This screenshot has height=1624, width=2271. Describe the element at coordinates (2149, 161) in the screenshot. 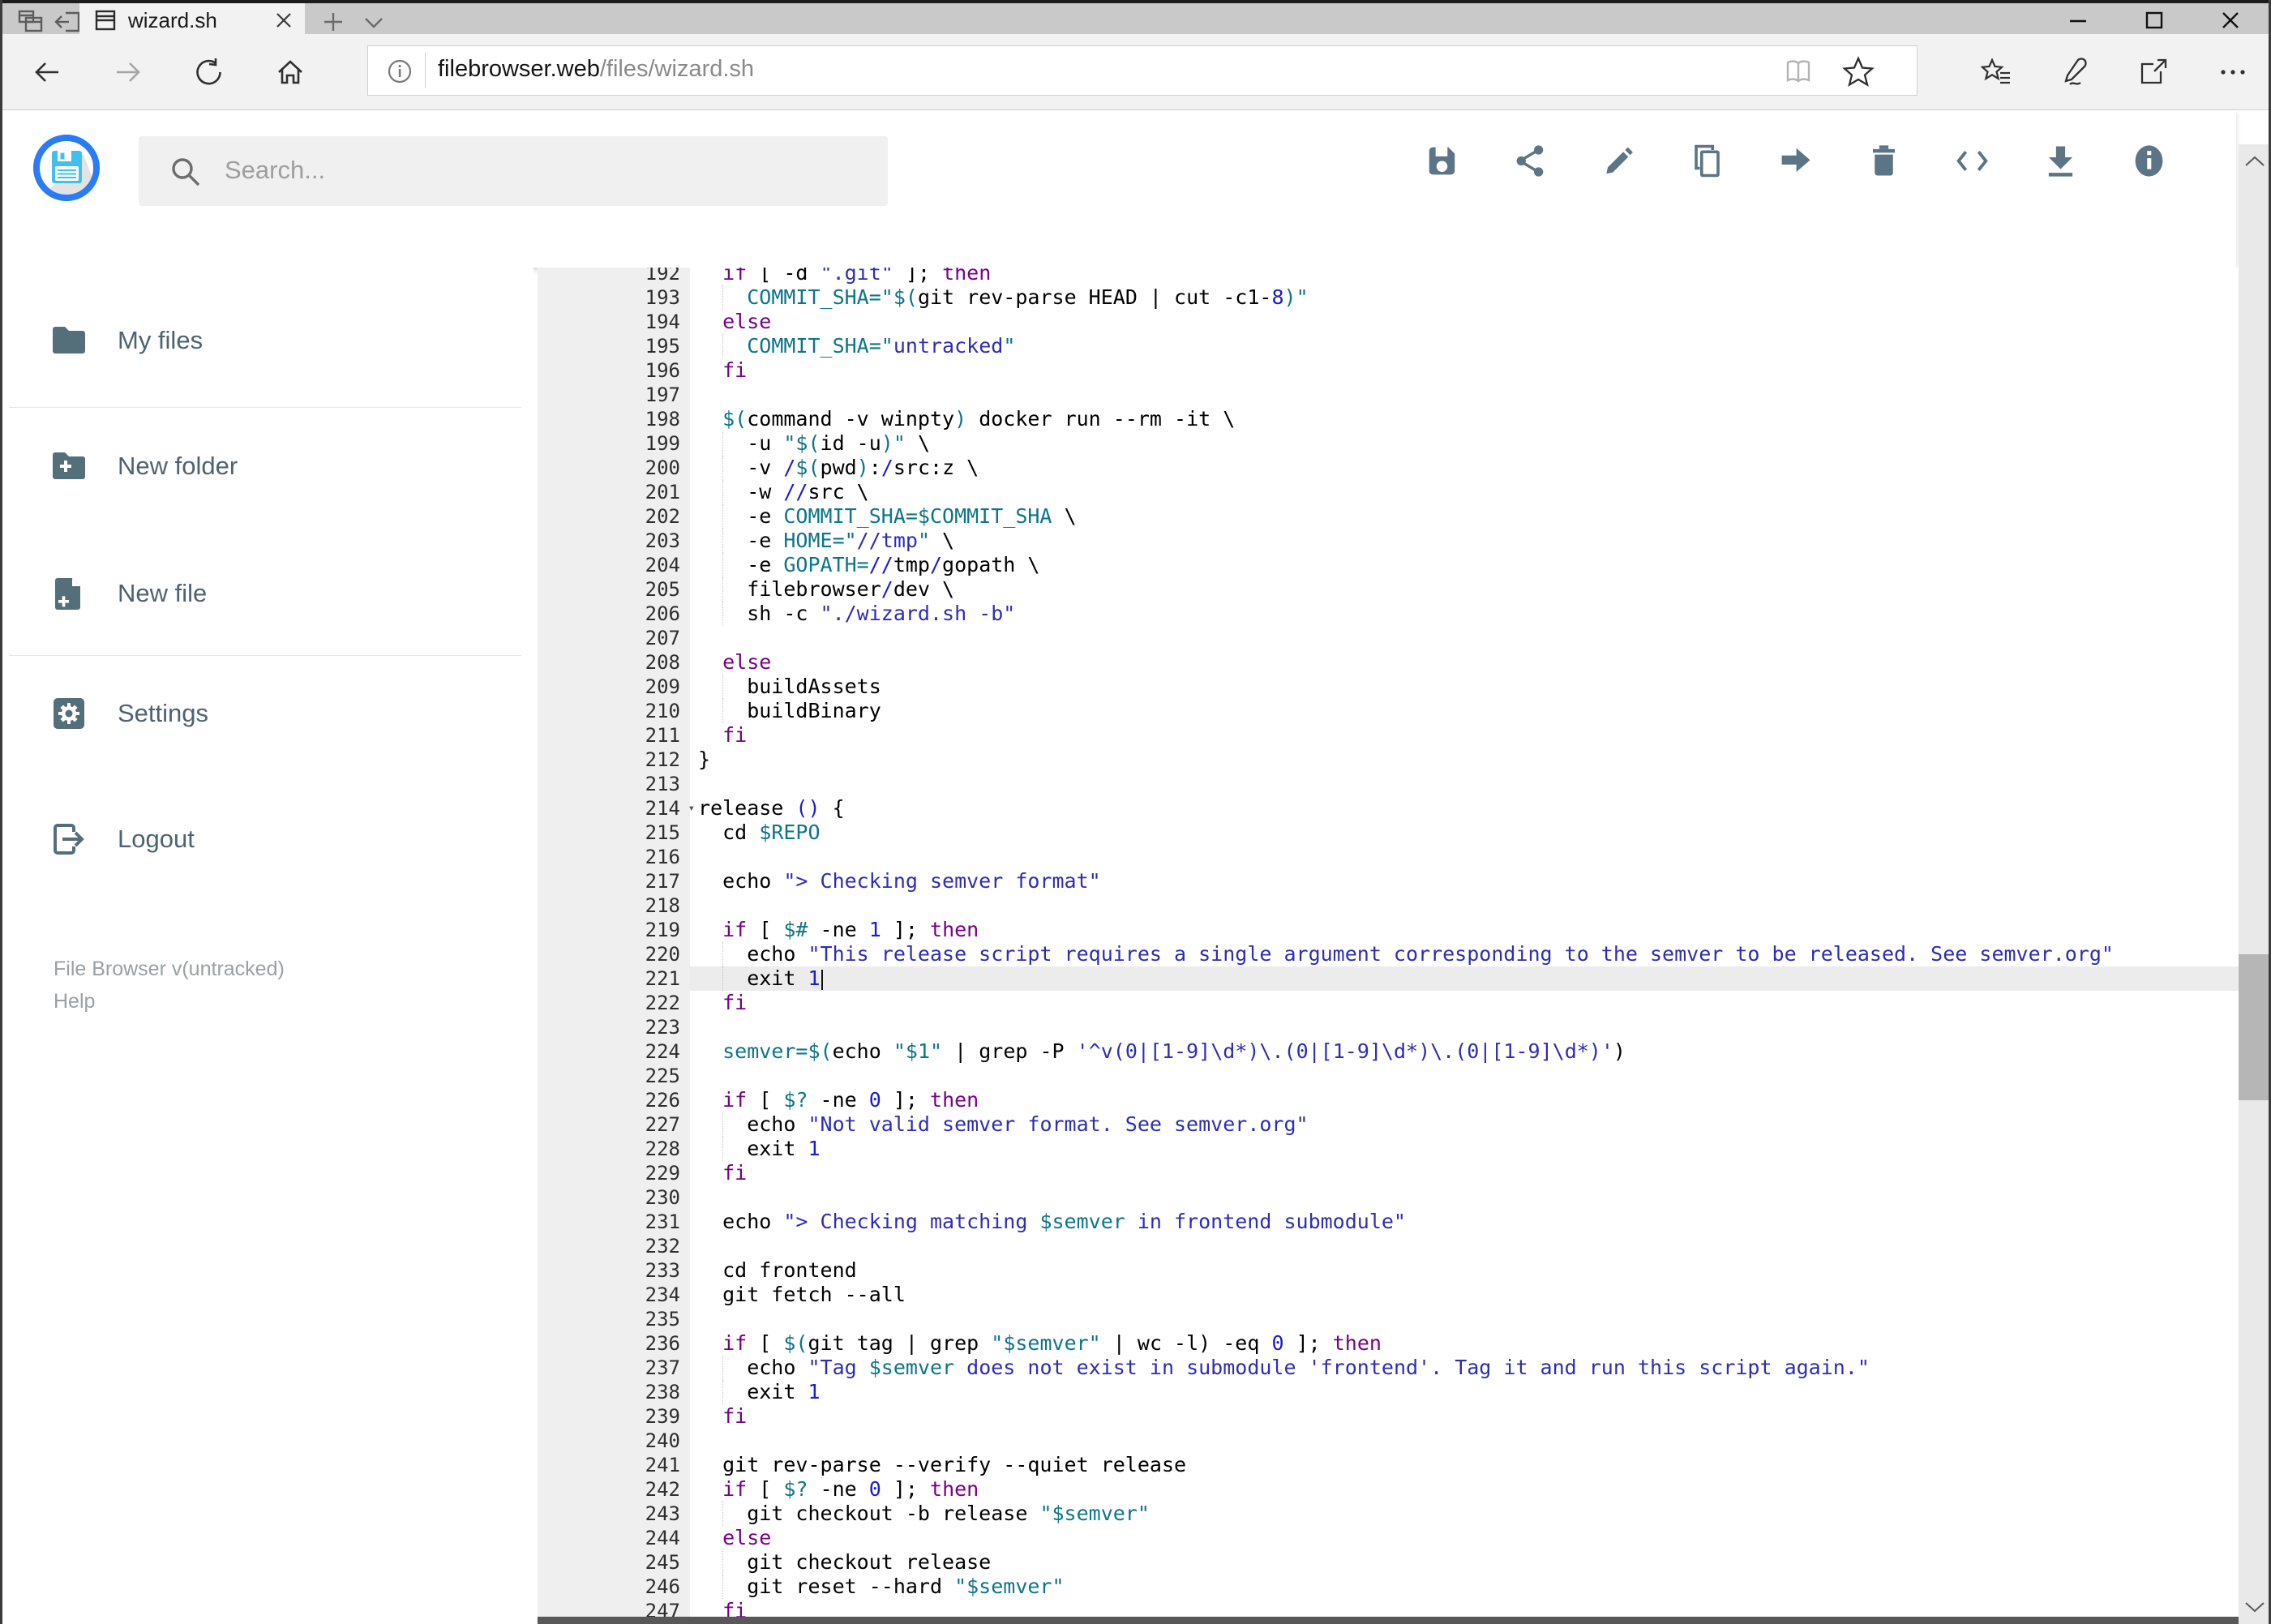

I see `info-button` at that location.